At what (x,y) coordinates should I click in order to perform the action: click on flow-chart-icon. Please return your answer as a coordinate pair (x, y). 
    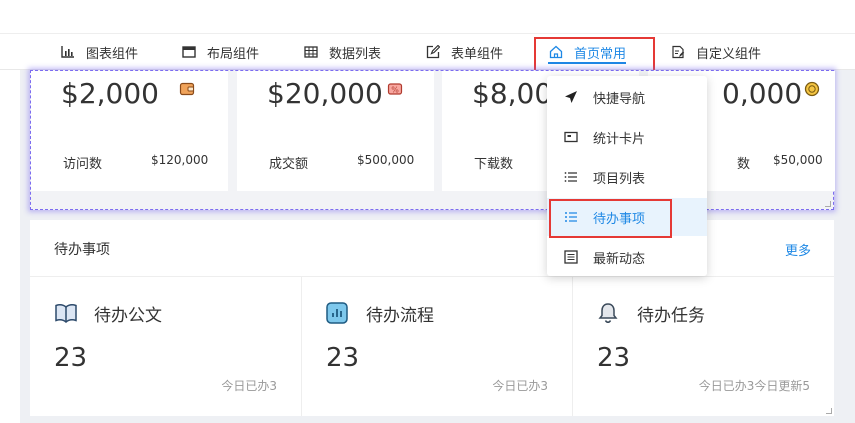
    Looking at the image, I should click on (338, 313).